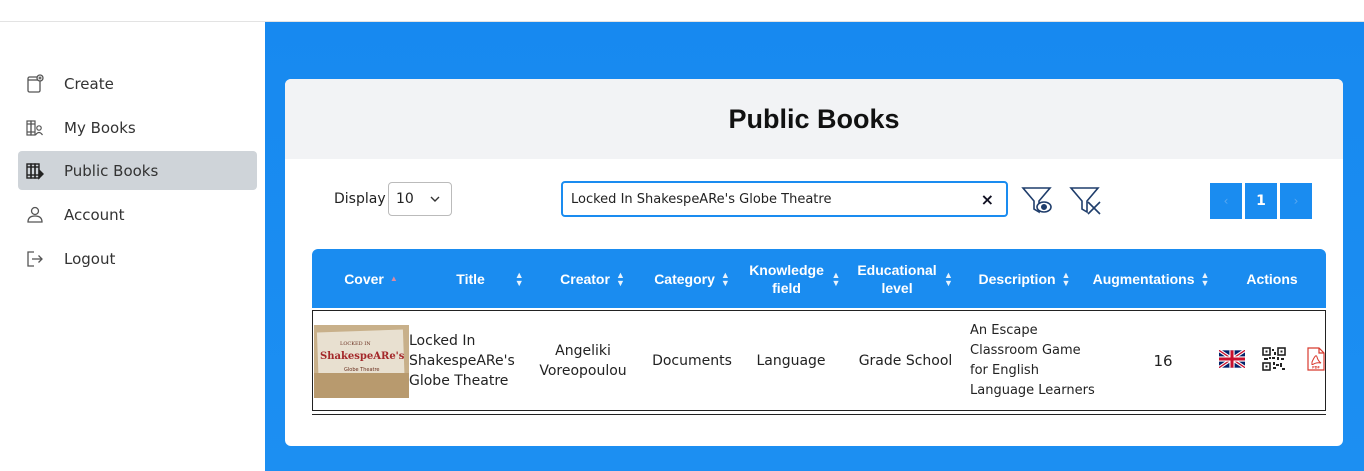 Image resolution: width=1364 pixels, height=471 pixels. What do you see at coordinates (794, 278) in the screenshot?
I see `column-header-knowledge-field: Knowledge field ▲ ▼` at bounding box center [794, 278].